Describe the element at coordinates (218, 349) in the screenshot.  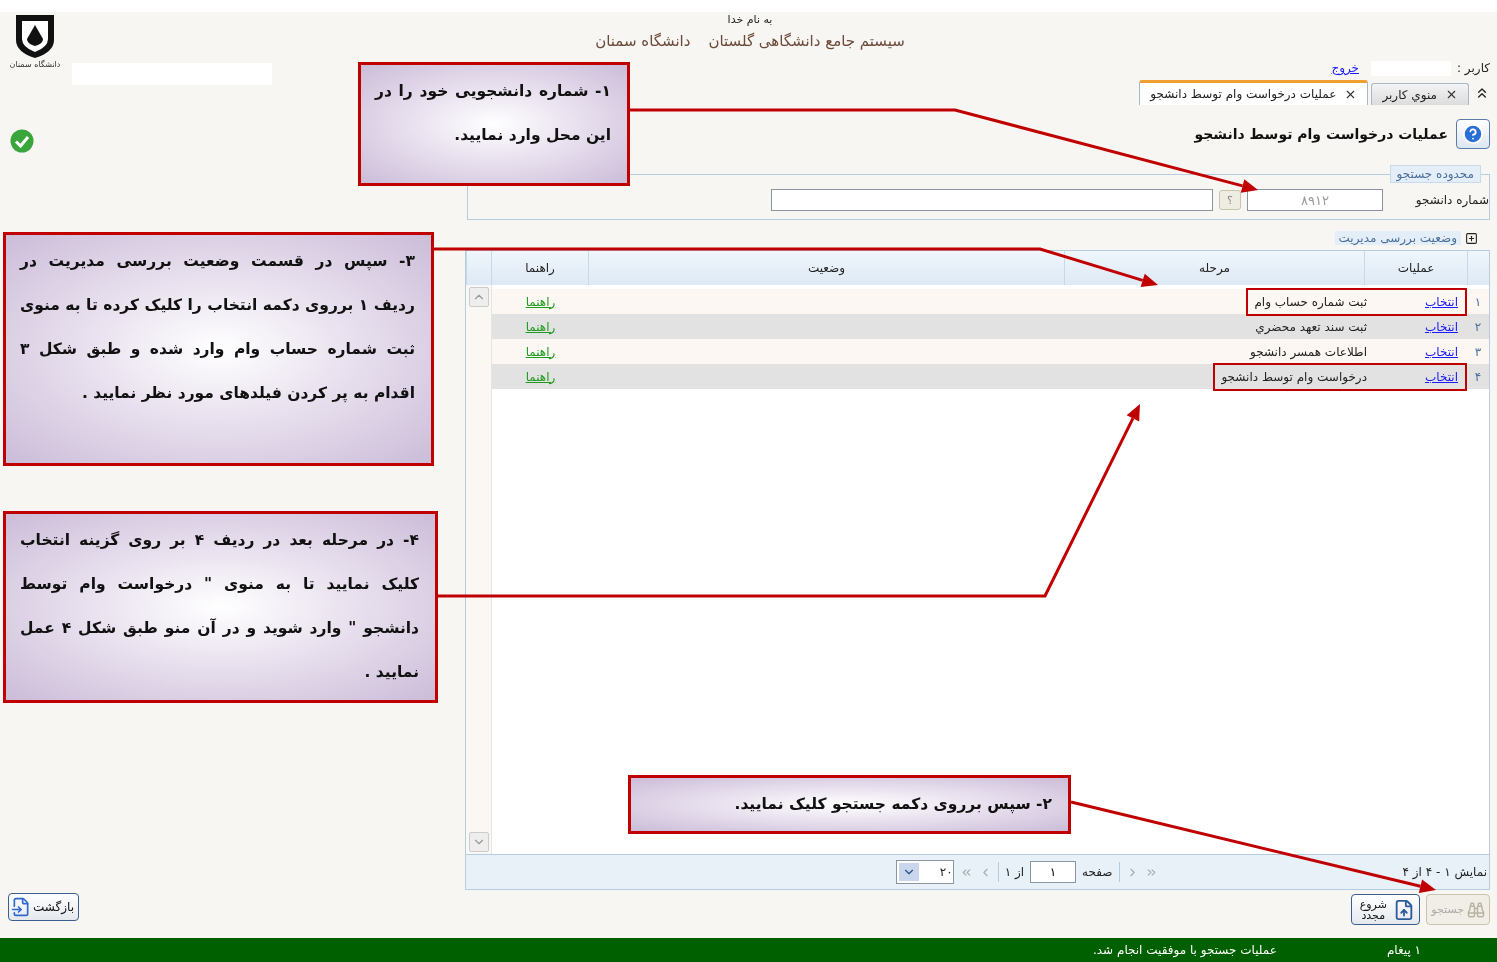
I see `instruction-callout: ۳- سپس در قسمت وضعیت بررسی مدیریت در ردیف ۱ برروی دکمه انتخاب را کلیک کرده تا به منوی ثبت شماره حساب وام وارد شده و طبق شکل ۳ اقدام به پر کردن فیلدهای مورد نظر نمایید .` at that location.